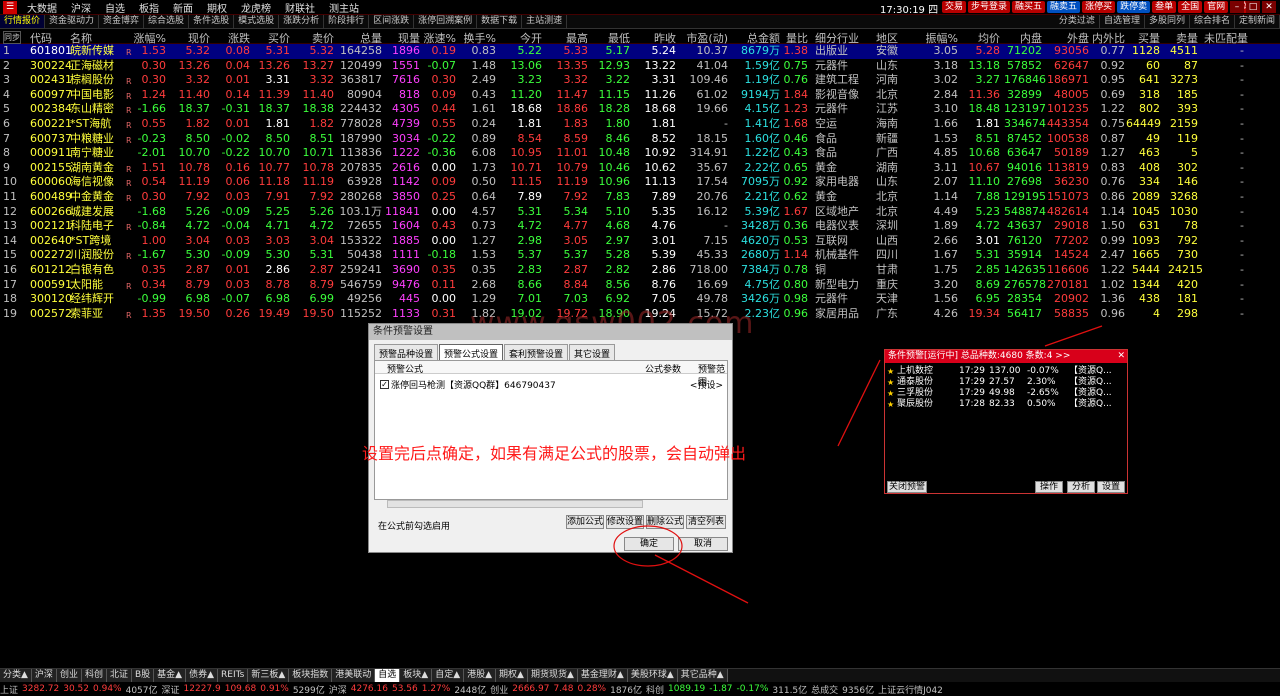 This screenshot has height=696, width=1280. Describe the element at coordinates (69, 675) in the screenshot. I see `market-tab: 创业` at that location.